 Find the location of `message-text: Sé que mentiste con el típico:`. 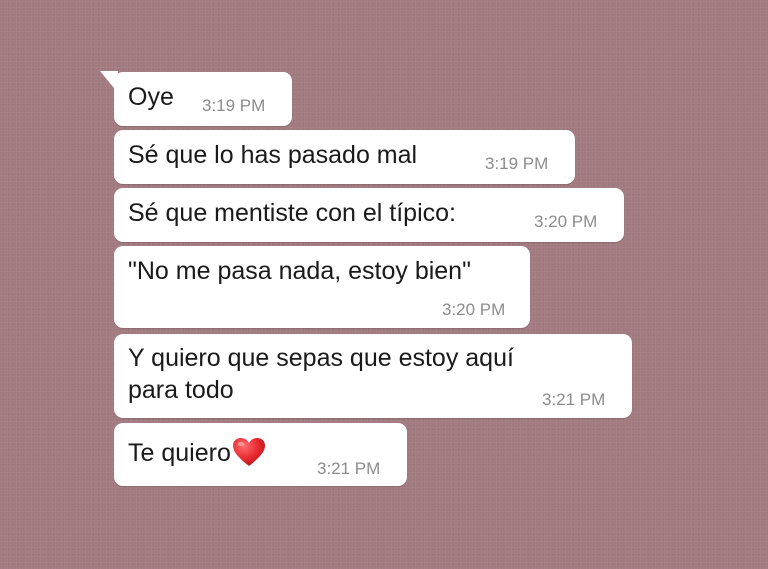

message-text: Sé que mentiste con el típico: is located at coordinates (292, 213).